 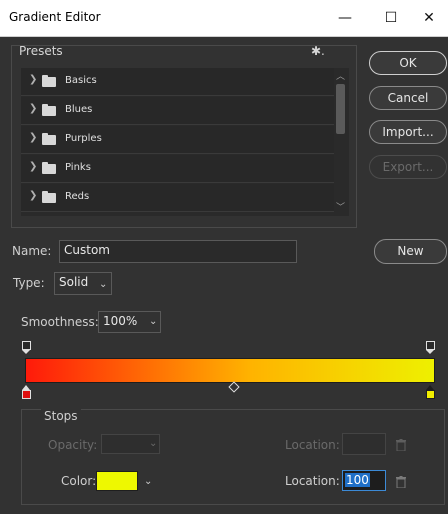 What do you see at coordinates (41, 51) in the screenshot?
I see `presets-label: Presets` at bounding box center [41, 51].